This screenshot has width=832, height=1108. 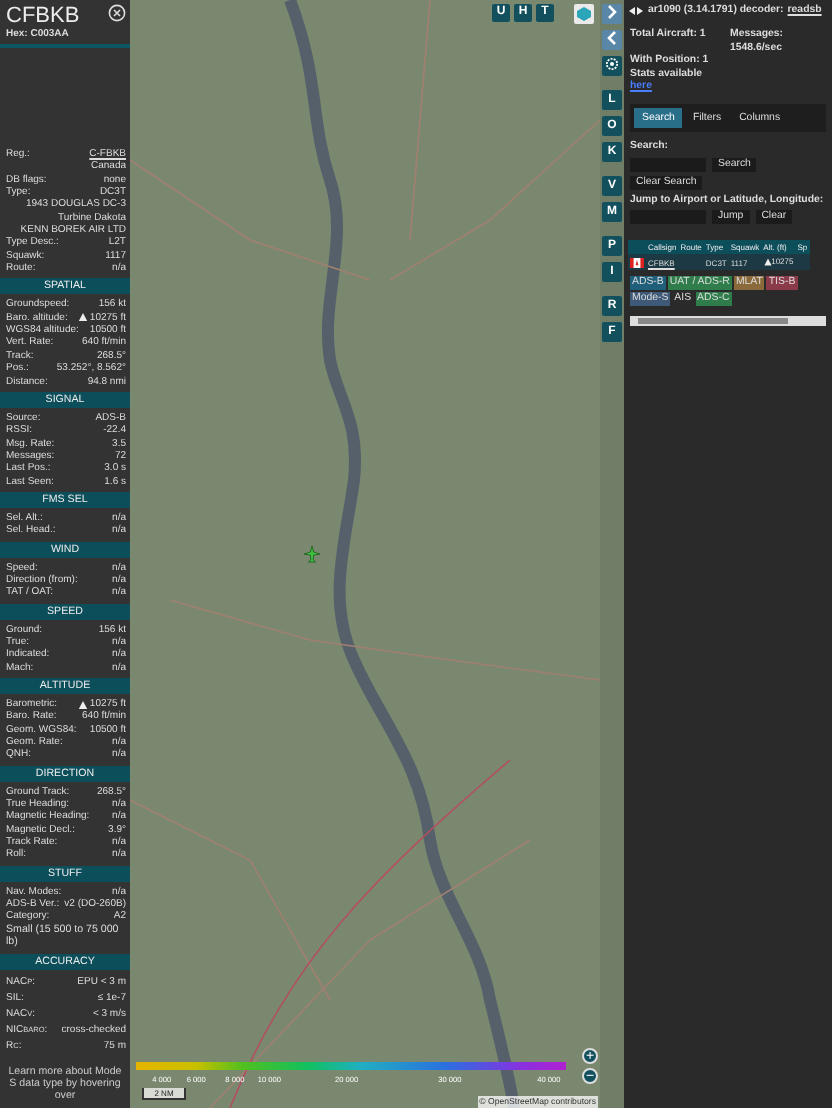 What do you see at coordinates (612, 40) in the screenshot?
I see `collapse-button` at bounding box center [612, 40].